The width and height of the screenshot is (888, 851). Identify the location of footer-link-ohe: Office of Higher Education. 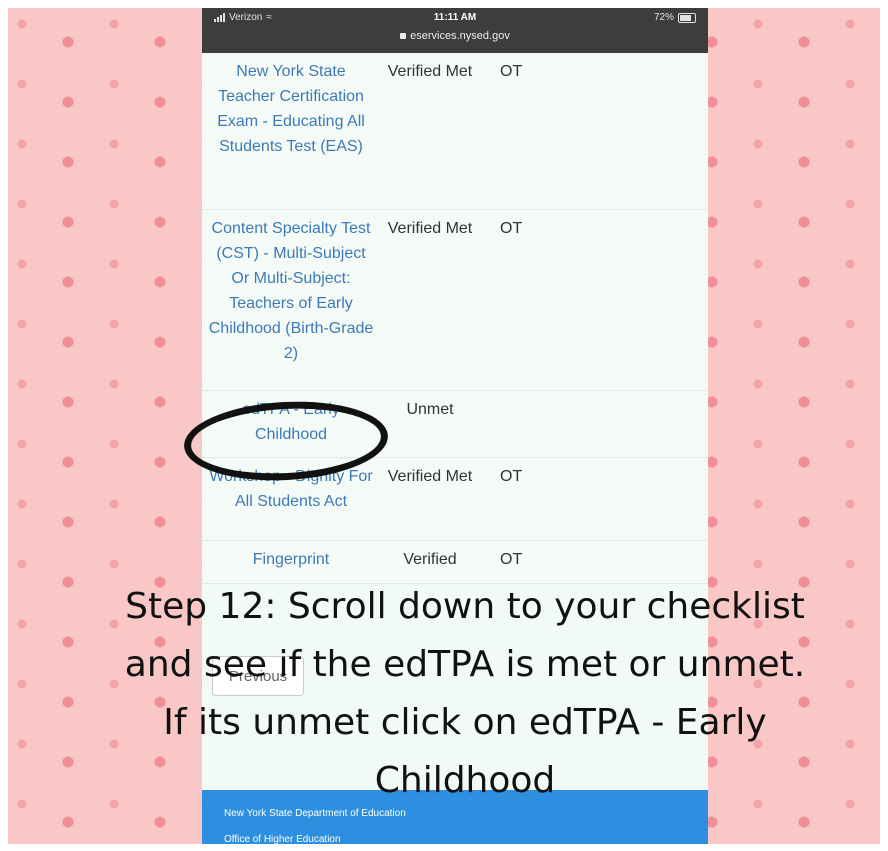
(282, 839).